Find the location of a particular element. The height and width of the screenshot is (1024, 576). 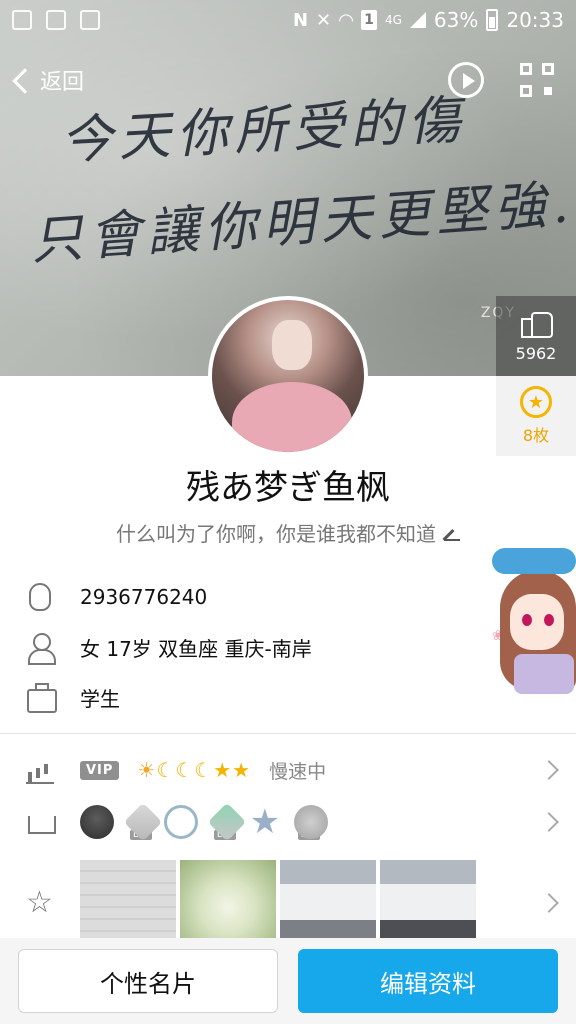

nfc-icon: N is located at coordinates (300, 20).